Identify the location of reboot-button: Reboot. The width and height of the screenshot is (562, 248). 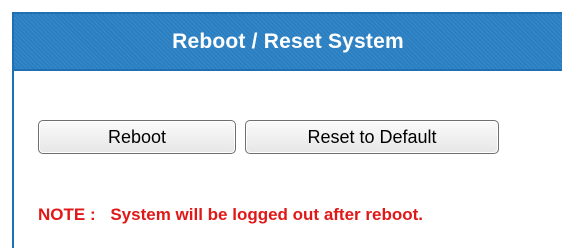
(137, 137).